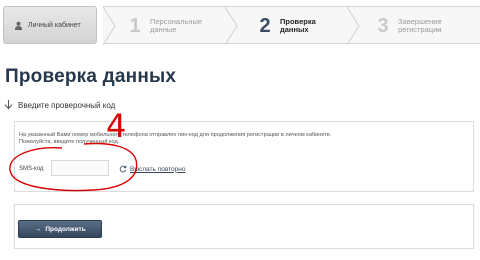  What do you see at coordinates (38, 229) in the screenshot?
I see `arrow-right-icon: →` at bounding box center [38, 229].